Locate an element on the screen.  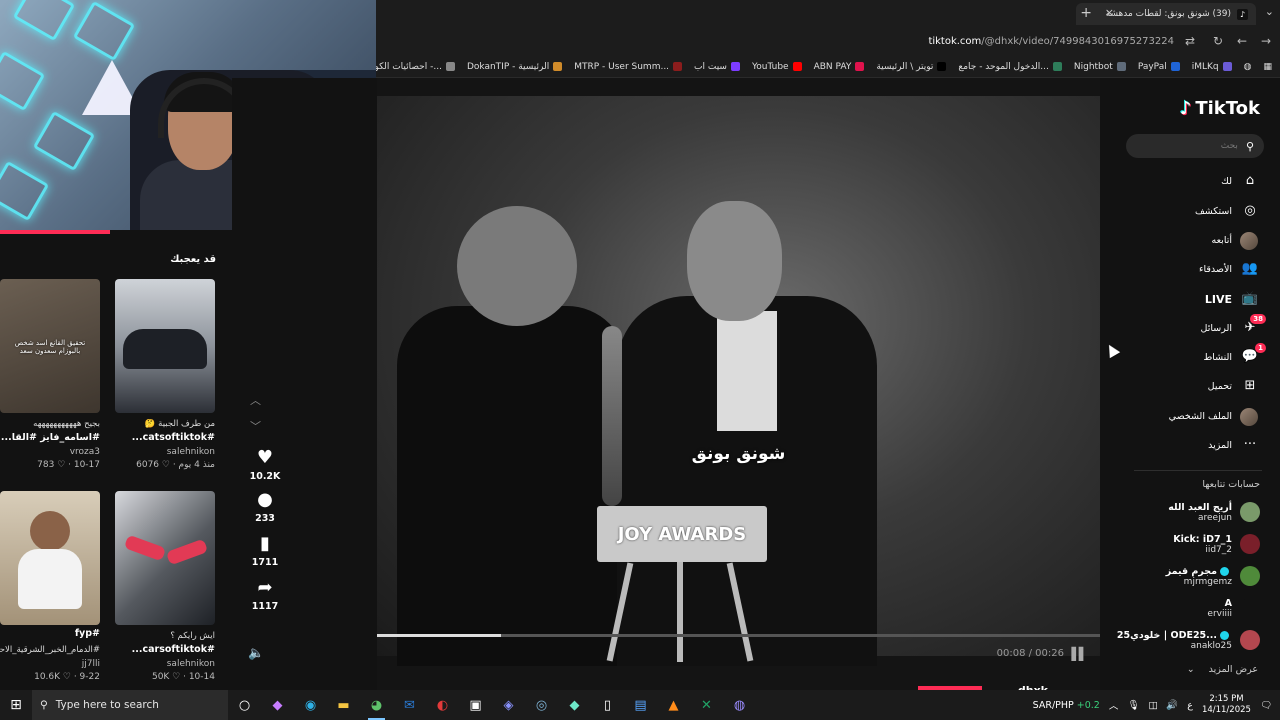
following-account: أريج العبد الله areejun is located at coordinates (1190, 512).